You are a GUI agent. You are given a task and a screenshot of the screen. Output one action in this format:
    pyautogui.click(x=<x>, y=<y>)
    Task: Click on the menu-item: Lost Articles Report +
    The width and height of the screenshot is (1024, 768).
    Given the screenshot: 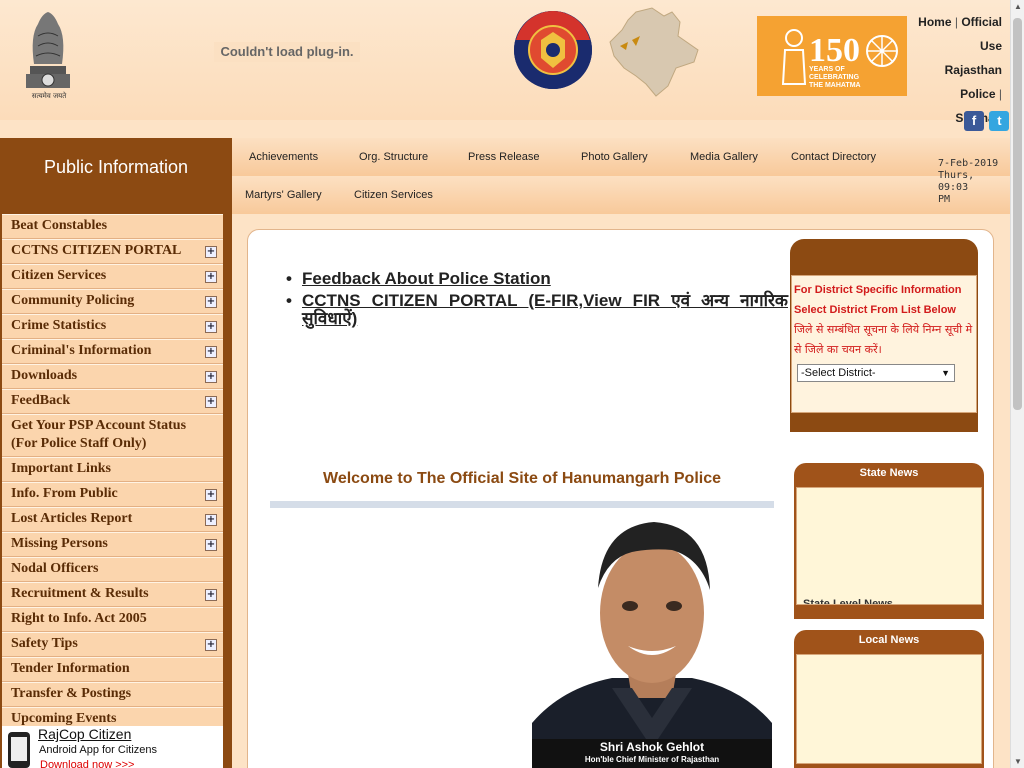 What is the action you would take?
    pyautogui.click(x=112, y=519)
    